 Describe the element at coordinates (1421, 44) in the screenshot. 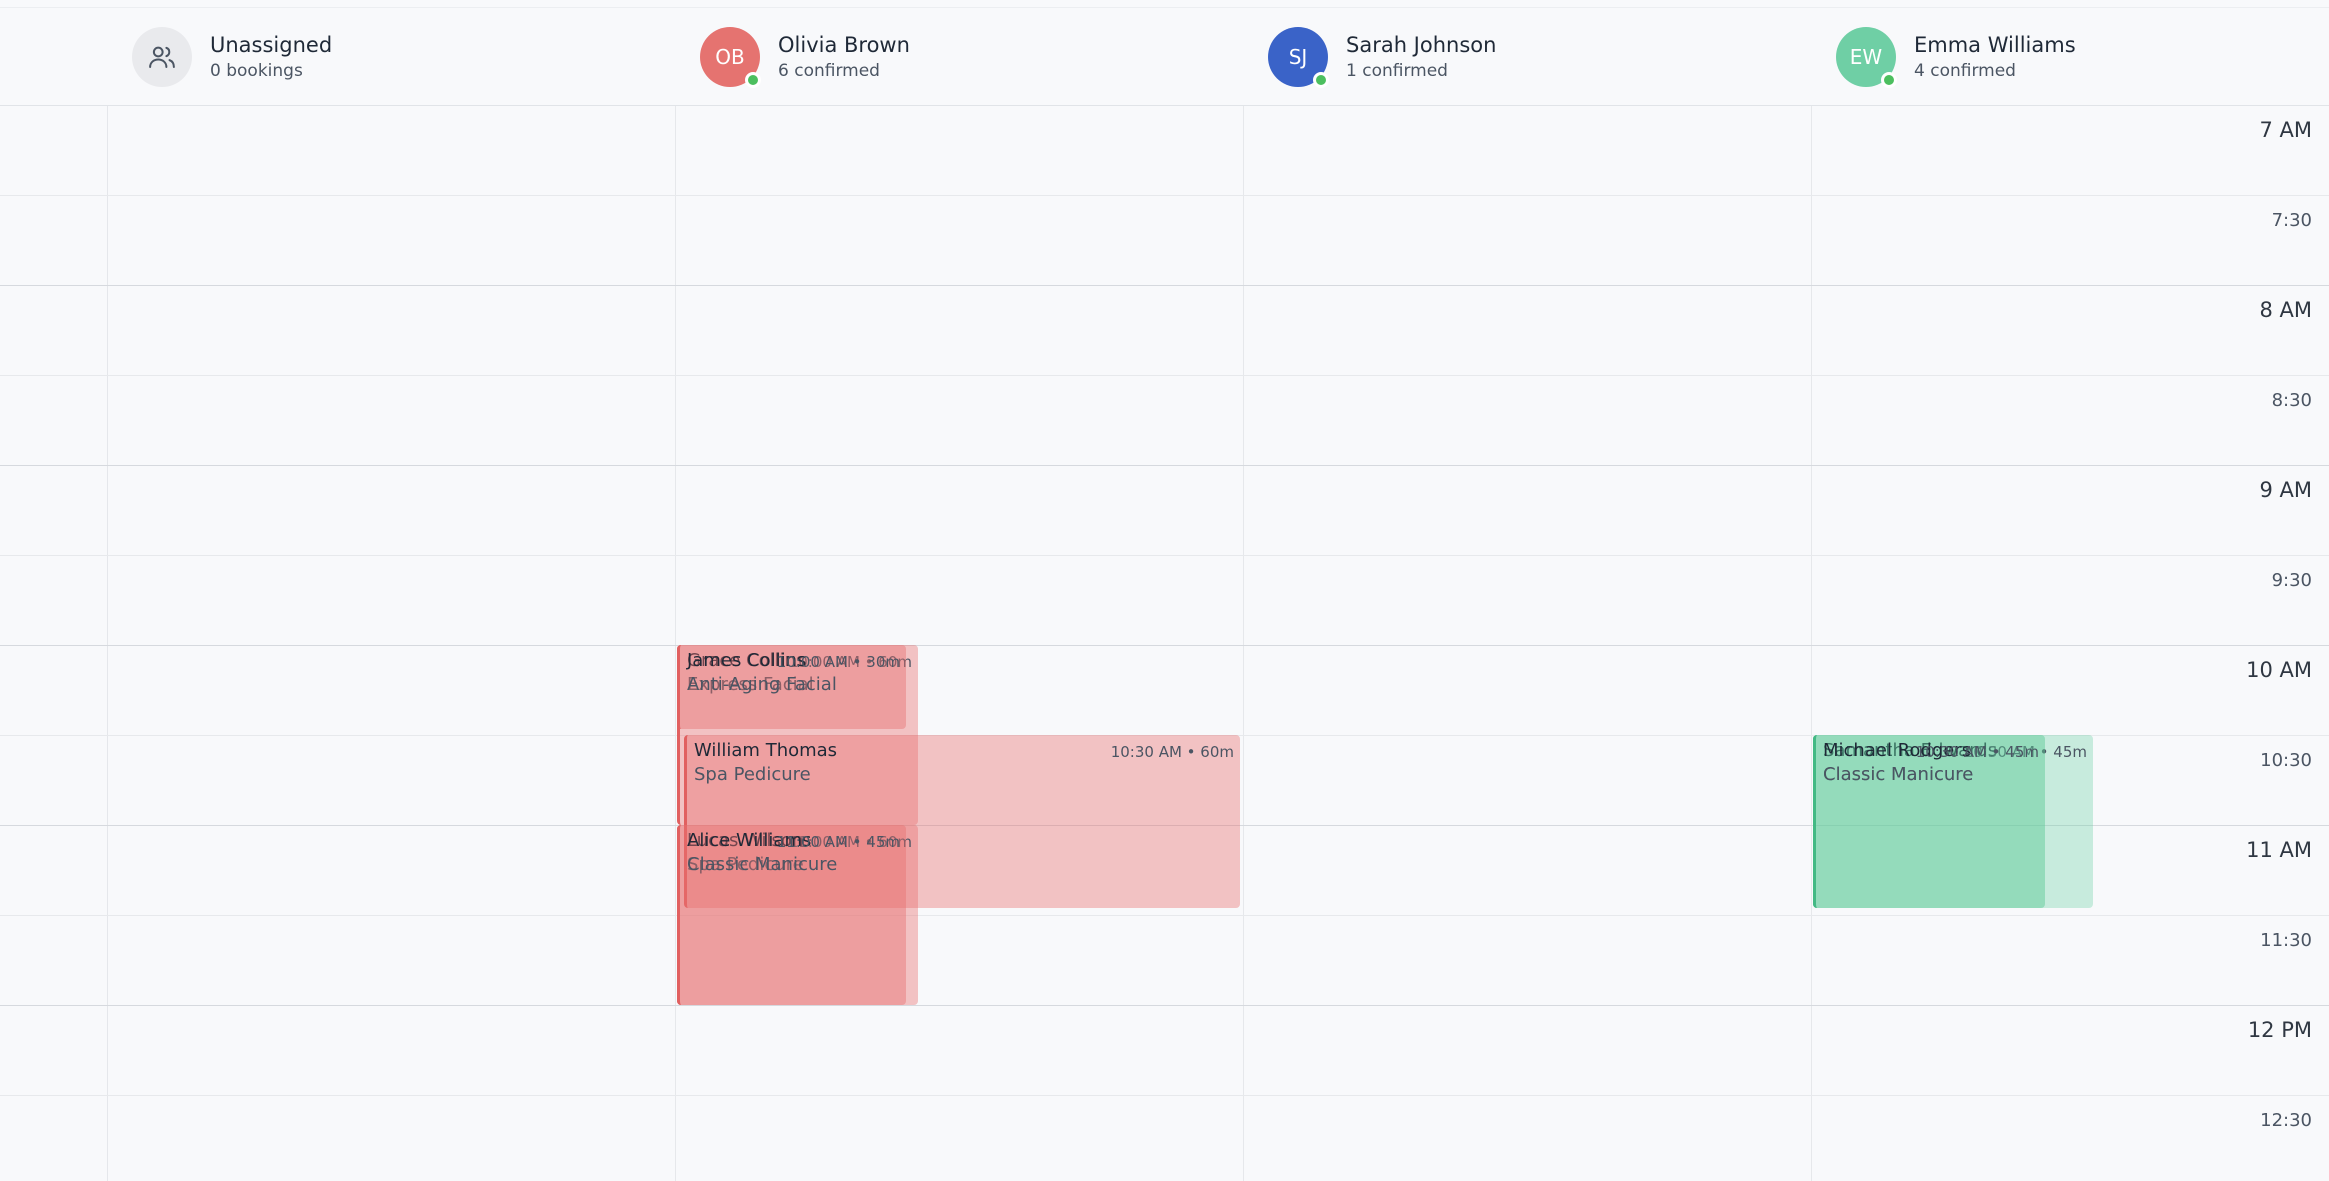

I see `staff-name: Sarah Johnson` at that location.